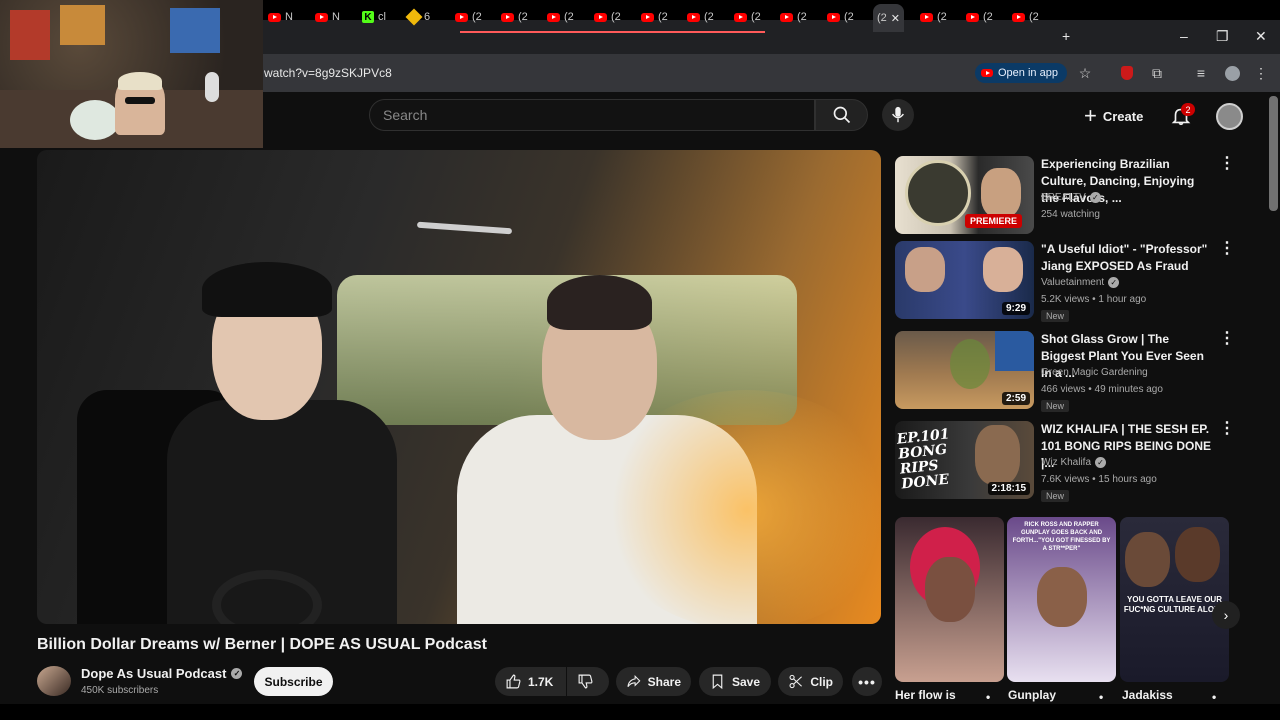 The height and width of the screenshot is (720, 1280). I want to click on new-badge: New, so click(1055, 406).